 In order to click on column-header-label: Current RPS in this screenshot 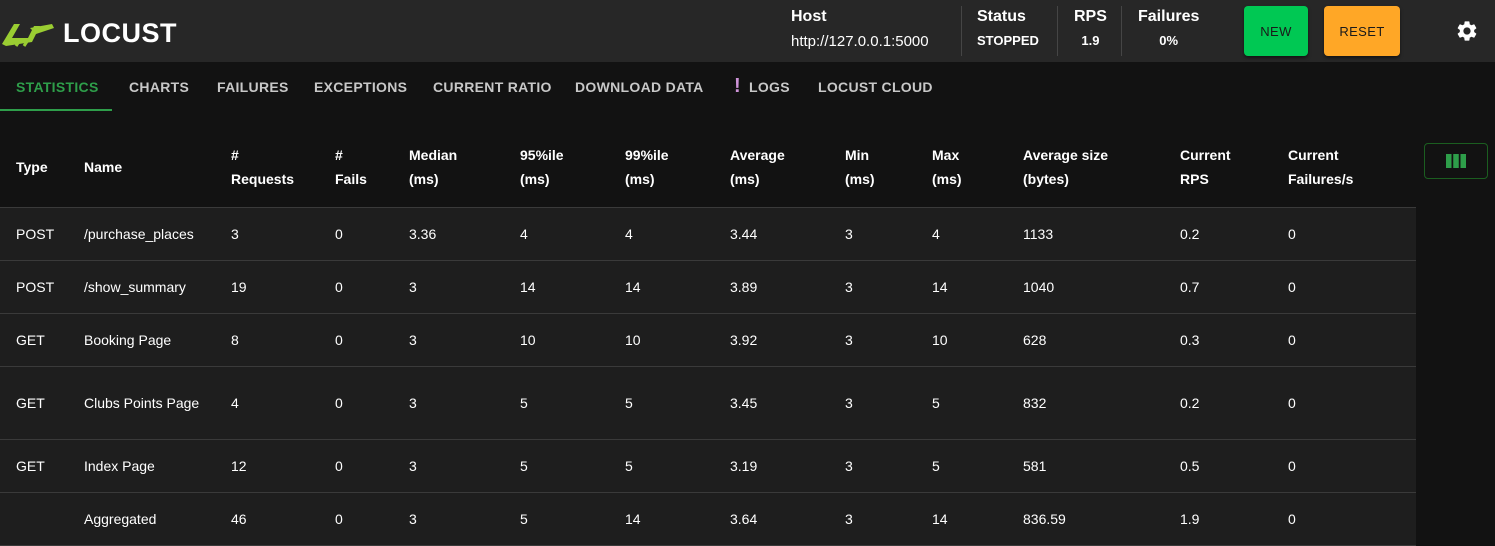, I will do `click(1205, 167)`.